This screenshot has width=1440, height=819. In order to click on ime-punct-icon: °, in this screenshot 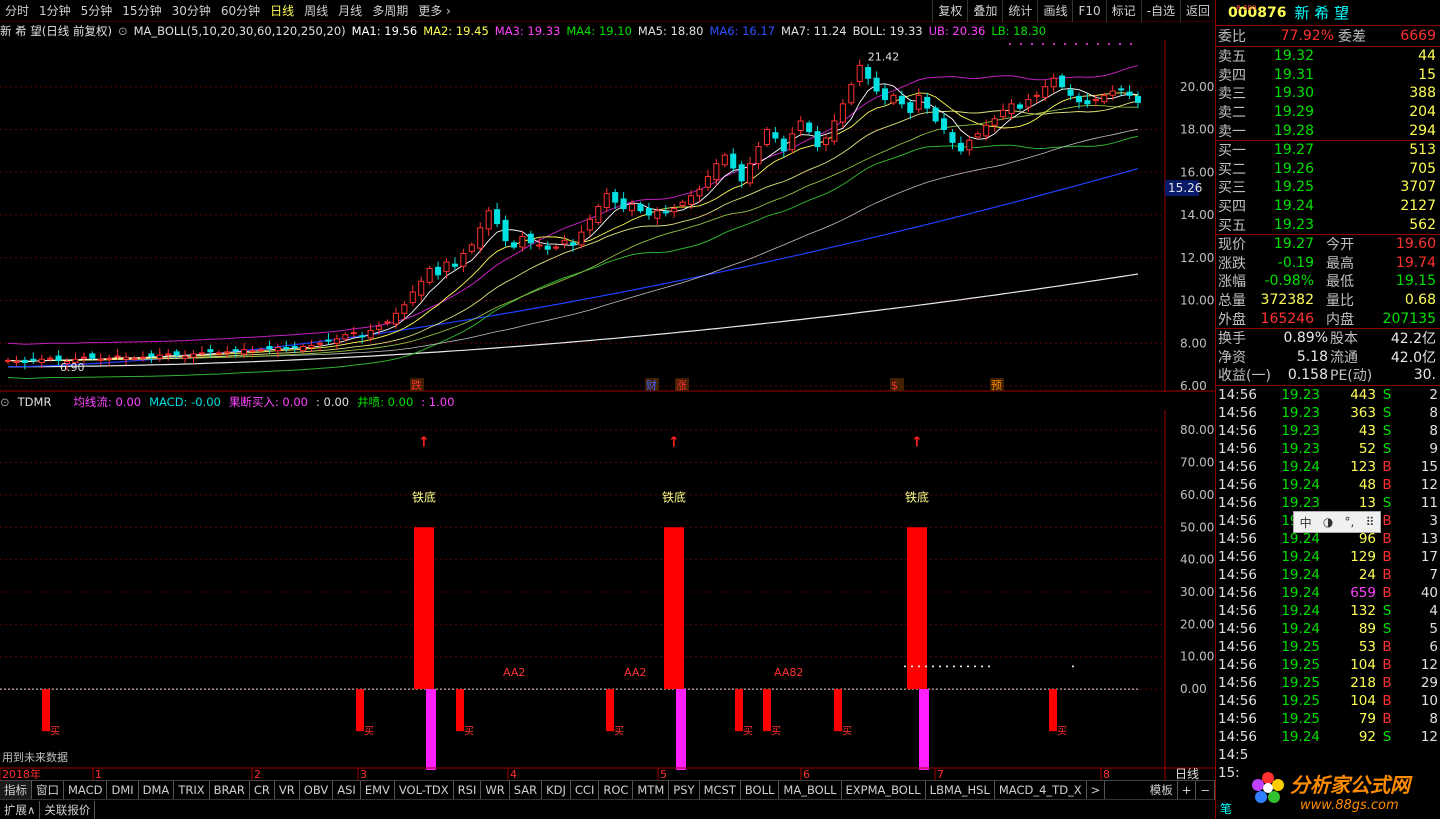, I will do `click(1350, 522)`.